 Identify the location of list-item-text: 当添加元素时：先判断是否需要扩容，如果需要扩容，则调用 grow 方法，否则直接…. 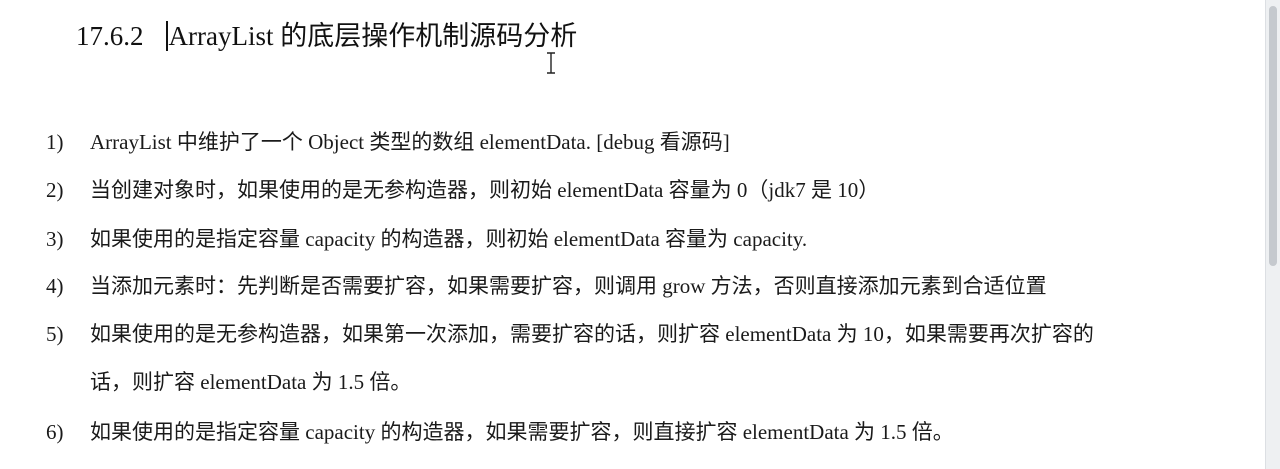
(568, 286).